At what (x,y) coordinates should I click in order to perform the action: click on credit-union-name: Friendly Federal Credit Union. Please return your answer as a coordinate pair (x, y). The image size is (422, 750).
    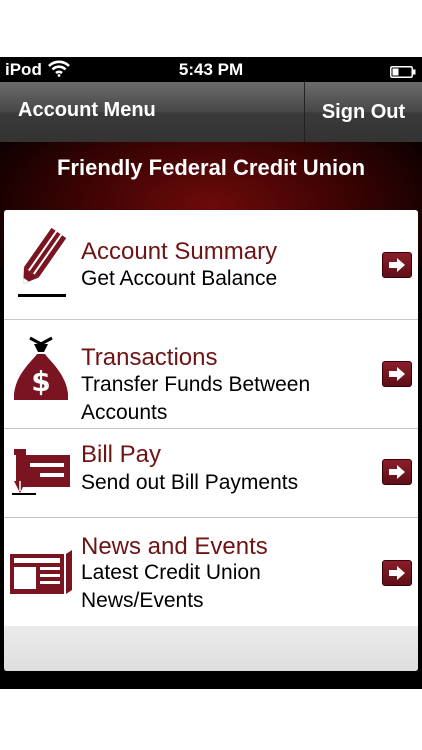
    Looking at the image, I should click on (211, 167).